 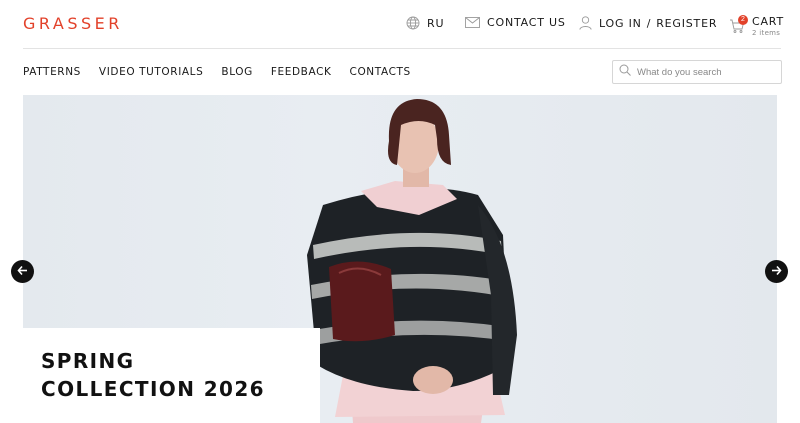 I want to click on arrow-left-icon, so click(x=22, y=272).